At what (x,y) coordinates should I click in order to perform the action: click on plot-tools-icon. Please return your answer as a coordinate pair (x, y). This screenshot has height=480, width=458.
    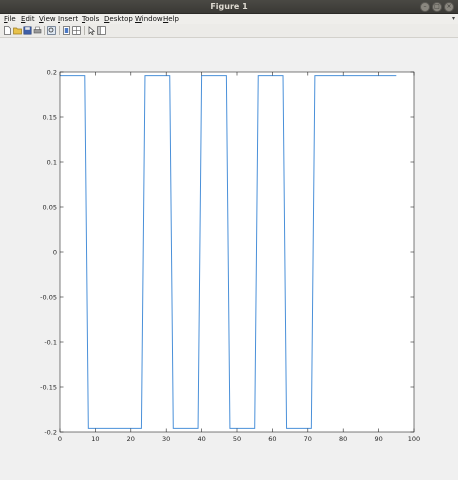
    Looking at the image, I should click on (101, 30).